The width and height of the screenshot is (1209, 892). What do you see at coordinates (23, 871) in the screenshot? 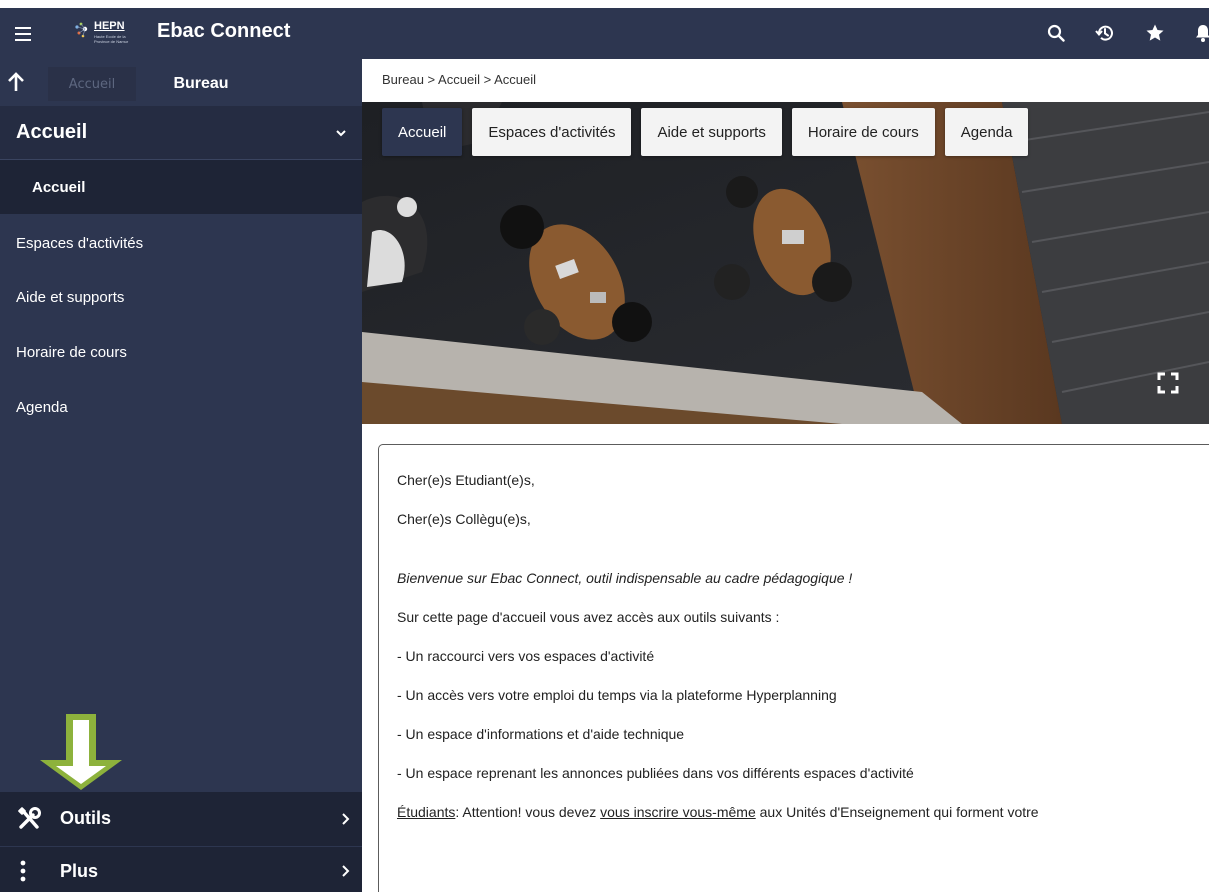
I see `more-vertical-icon` at bounding box center [23, 871].